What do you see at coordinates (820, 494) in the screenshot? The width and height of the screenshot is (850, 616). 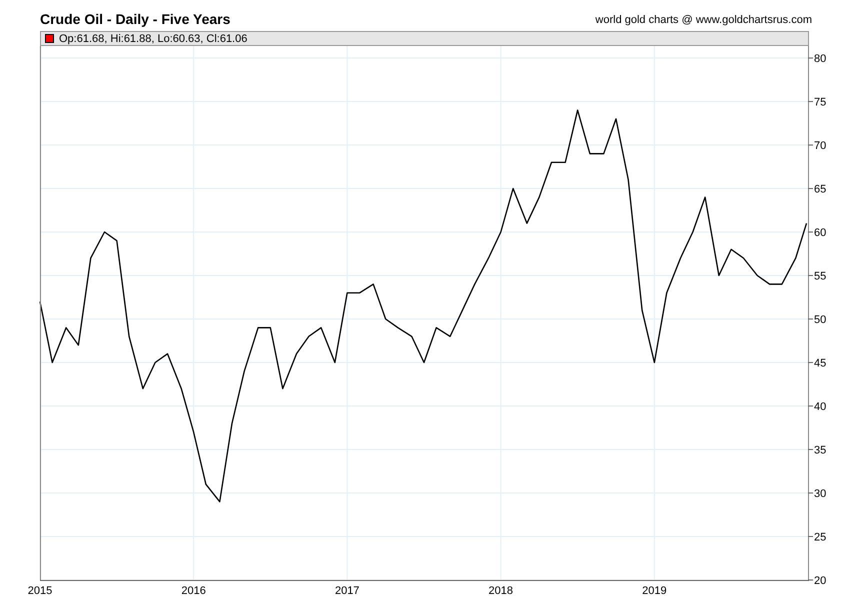 I see `y-tick-label: 30` at bounding box center [820, 494].